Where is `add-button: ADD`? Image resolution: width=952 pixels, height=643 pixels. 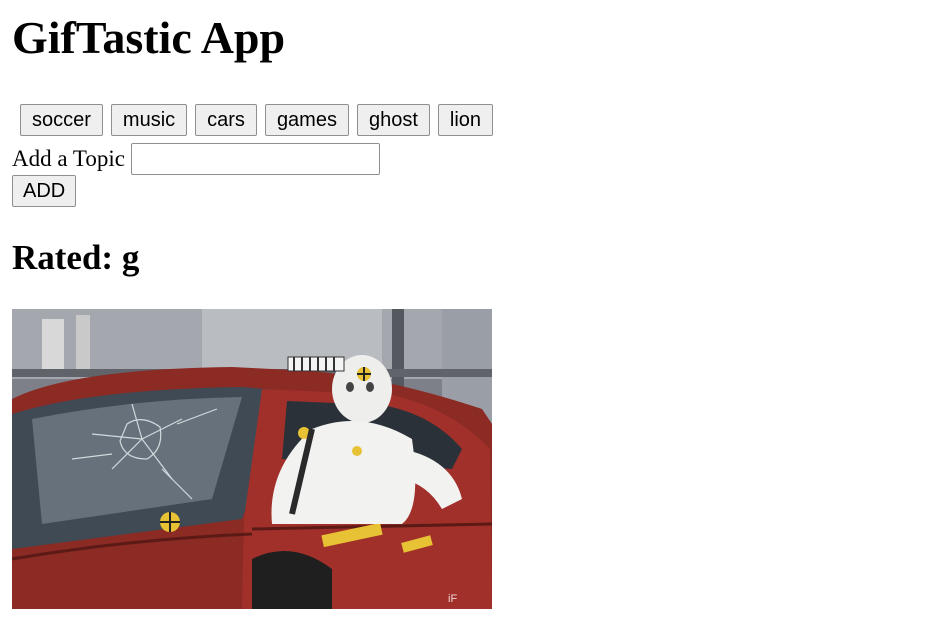
add-button: ADD is located at coordinates (44, 191).